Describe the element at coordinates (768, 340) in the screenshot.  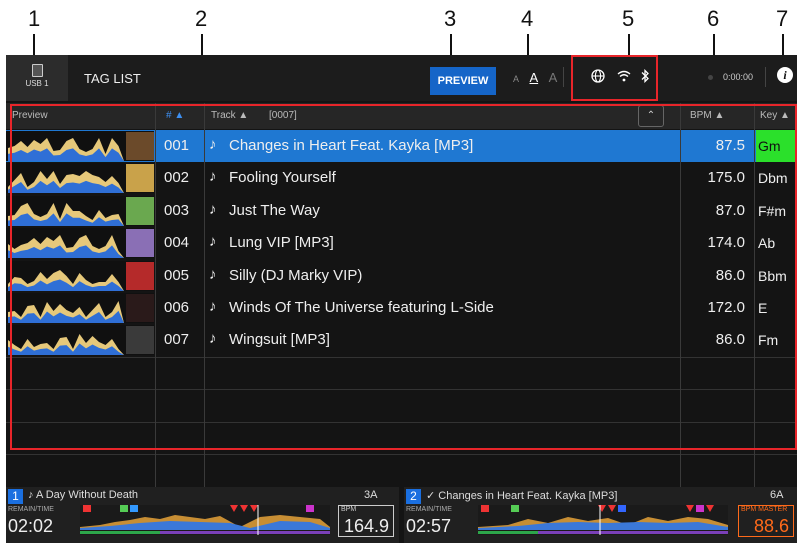
I see `track-key: Fm` at that location.